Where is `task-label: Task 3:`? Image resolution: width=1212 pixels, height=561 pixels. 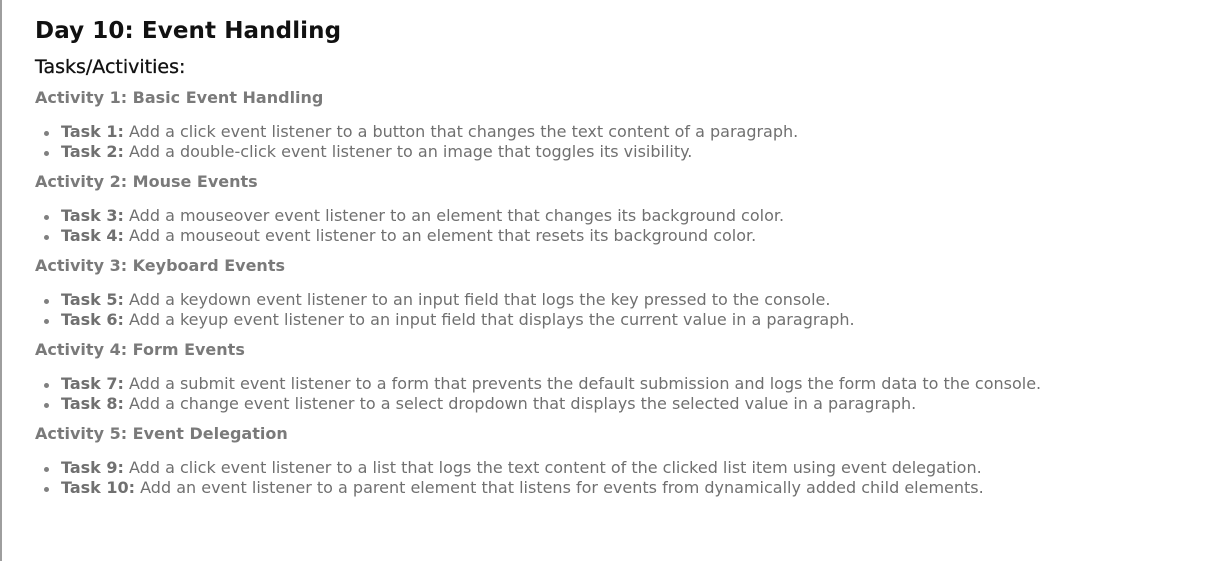
task-label: Task 3: is located at coordinates (92, 215).